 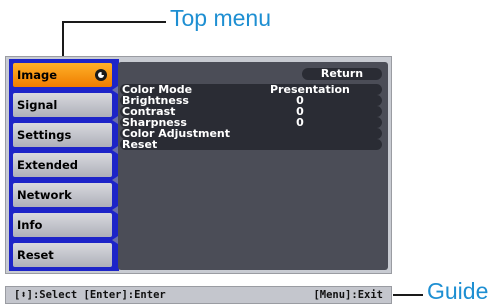 What do you see at coordinates (44, 135) in the screenshot?
I see `menu-item-label: Settings` at bounding box center [44, 135].